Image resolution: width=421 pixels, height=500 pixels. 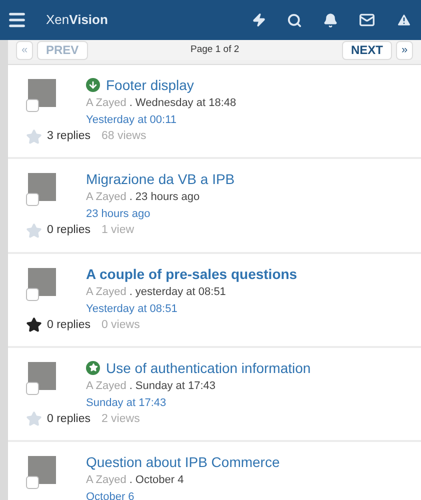 What do you see at coordinates (404, 50) in the screenshot?
I see `last-page-button: »` at bounding box center [404, 50].